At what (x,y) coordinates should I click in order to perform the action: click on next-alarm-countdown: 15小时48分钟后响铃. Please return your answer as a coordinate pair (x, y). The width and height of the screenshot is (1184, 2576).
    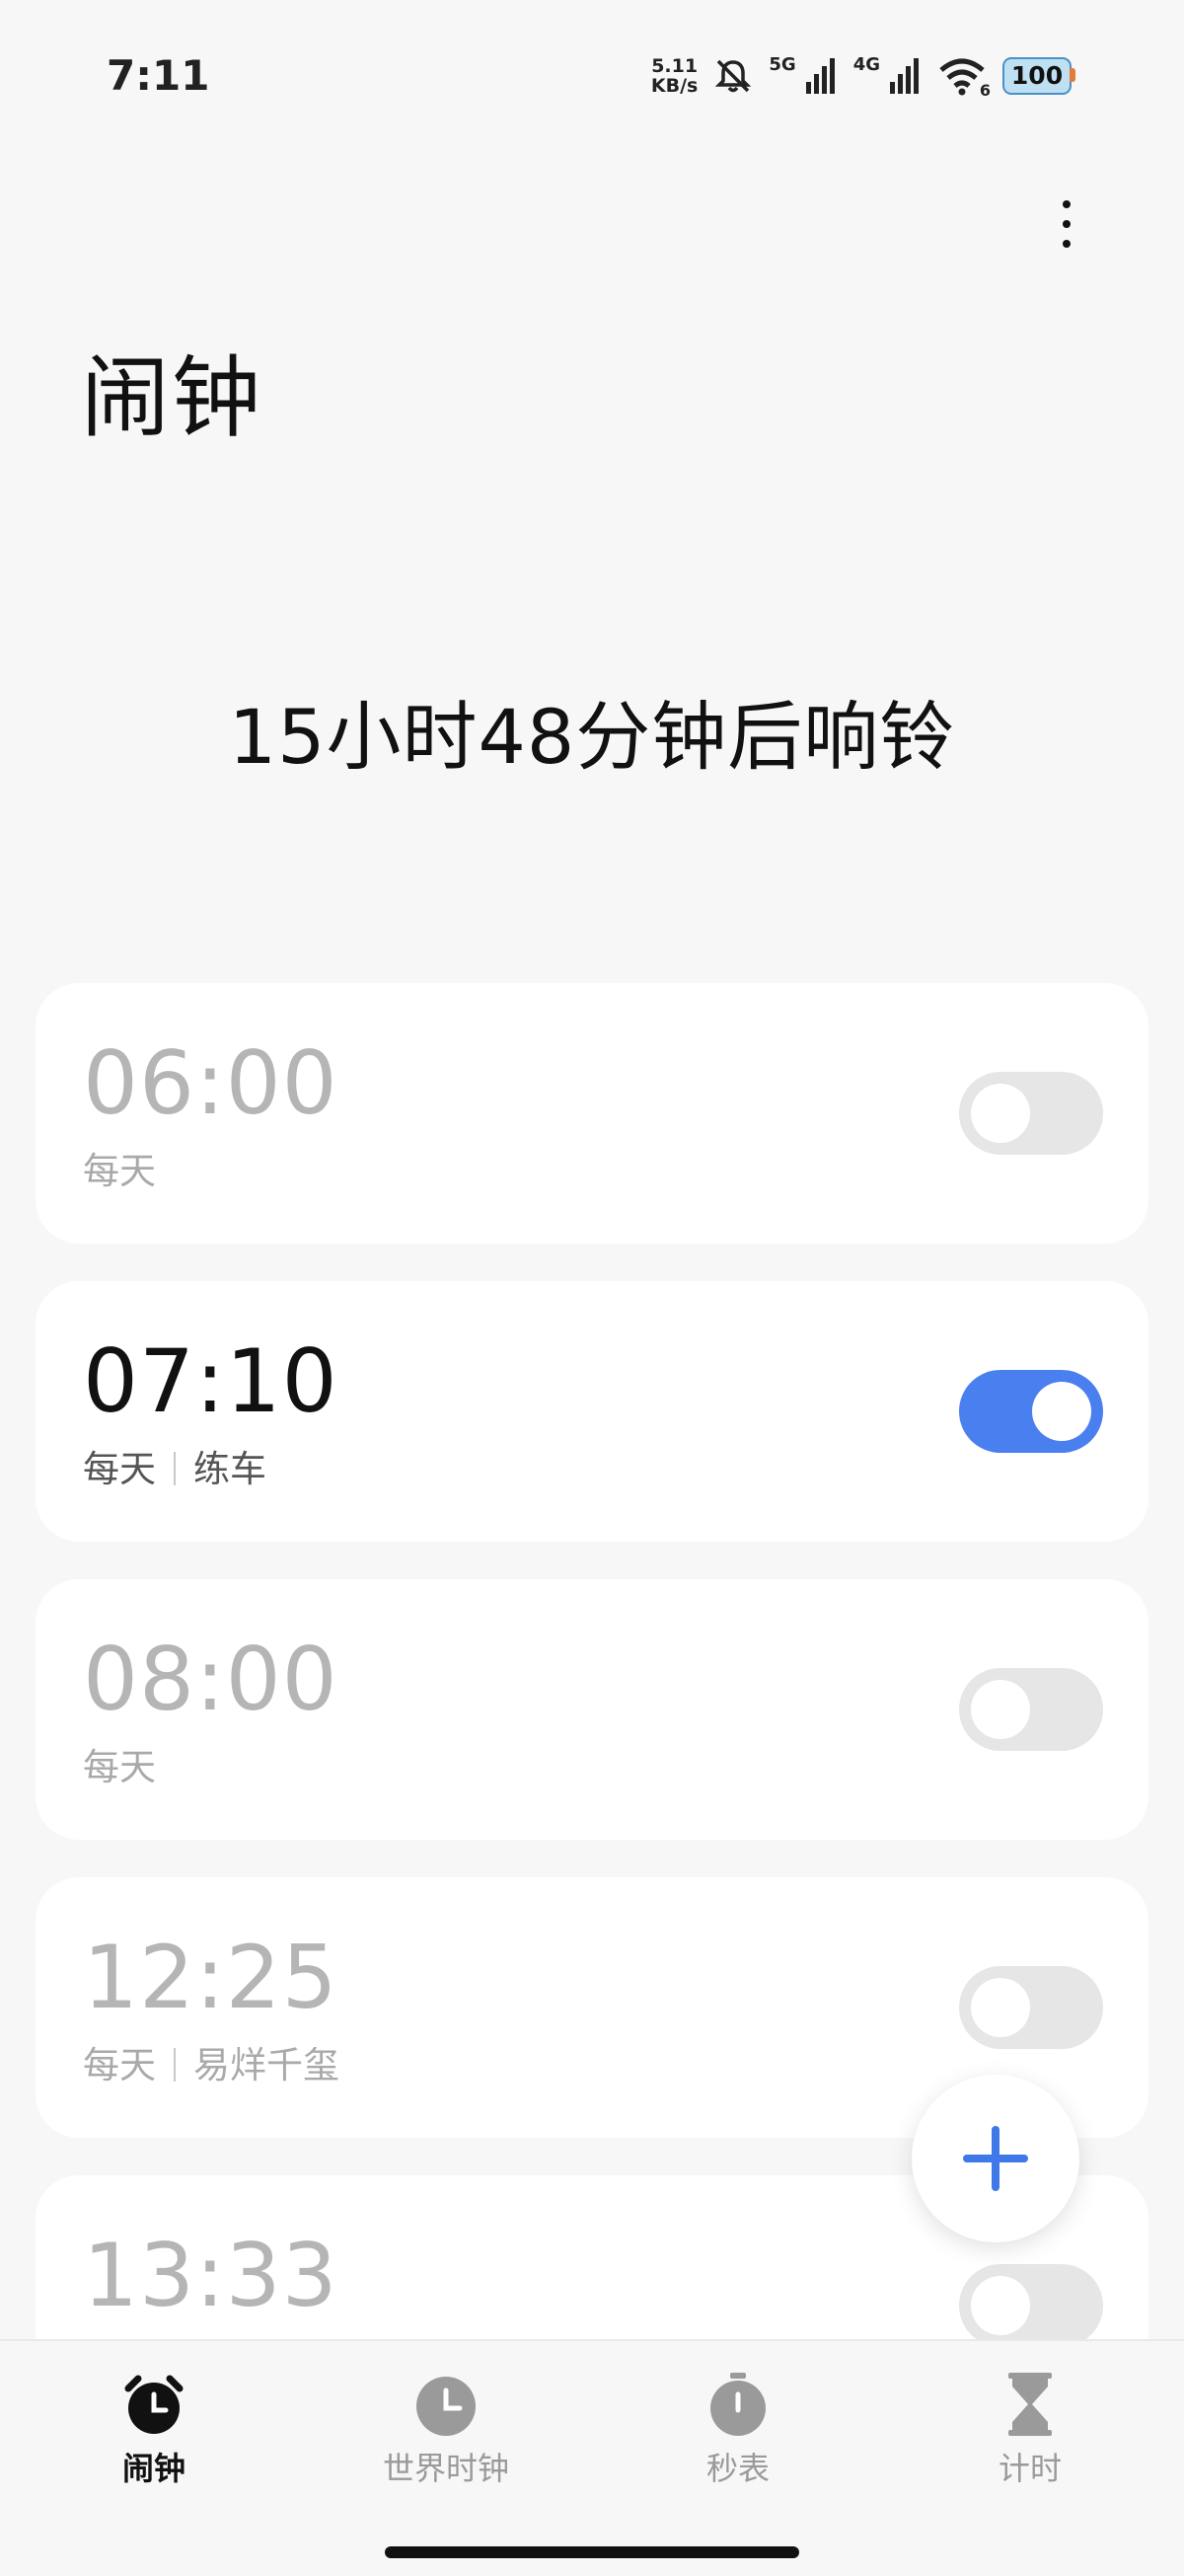
    Looking at the image, I should click on (592, 737).